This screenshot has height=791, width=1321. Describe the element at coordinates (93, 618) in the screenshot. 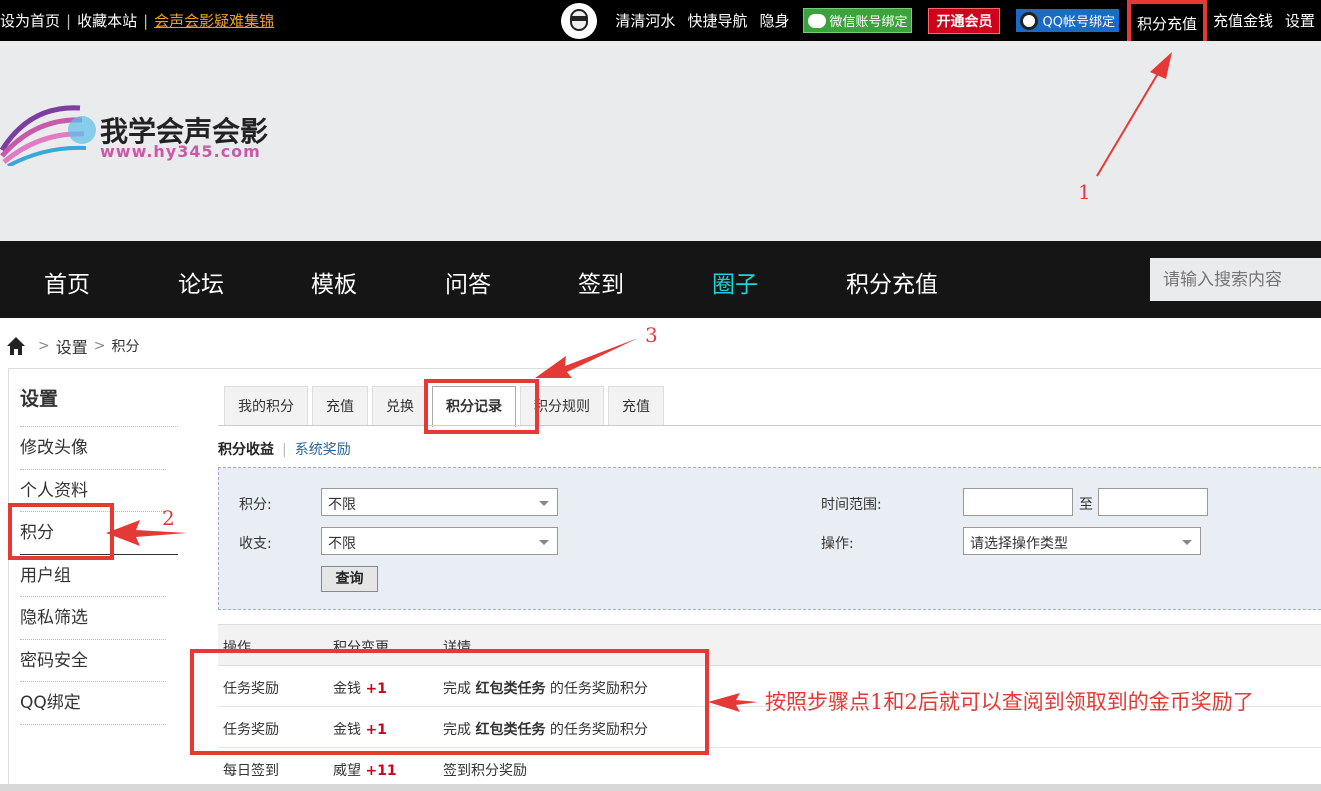

I see `sidebar-item-privacy: 隐私筛选` at that location.